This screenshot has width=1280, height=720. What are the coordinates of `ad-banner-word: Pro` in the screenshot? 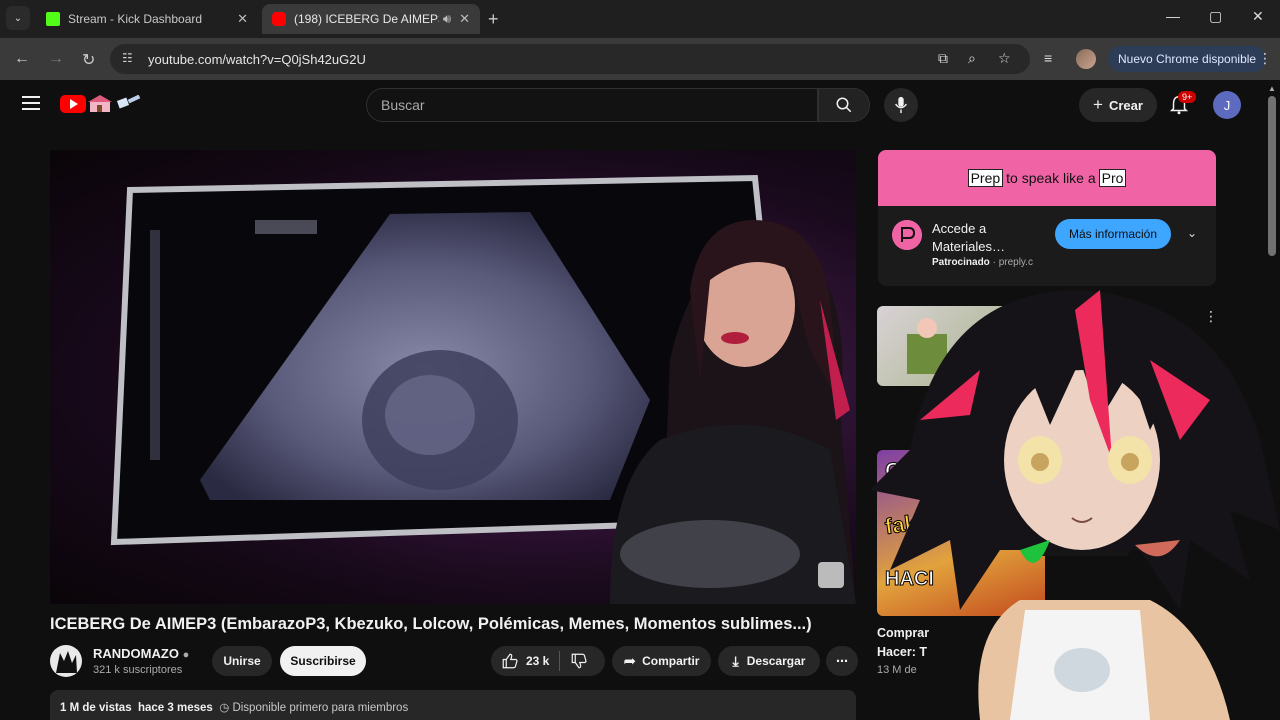 It's located at (1112, 178).